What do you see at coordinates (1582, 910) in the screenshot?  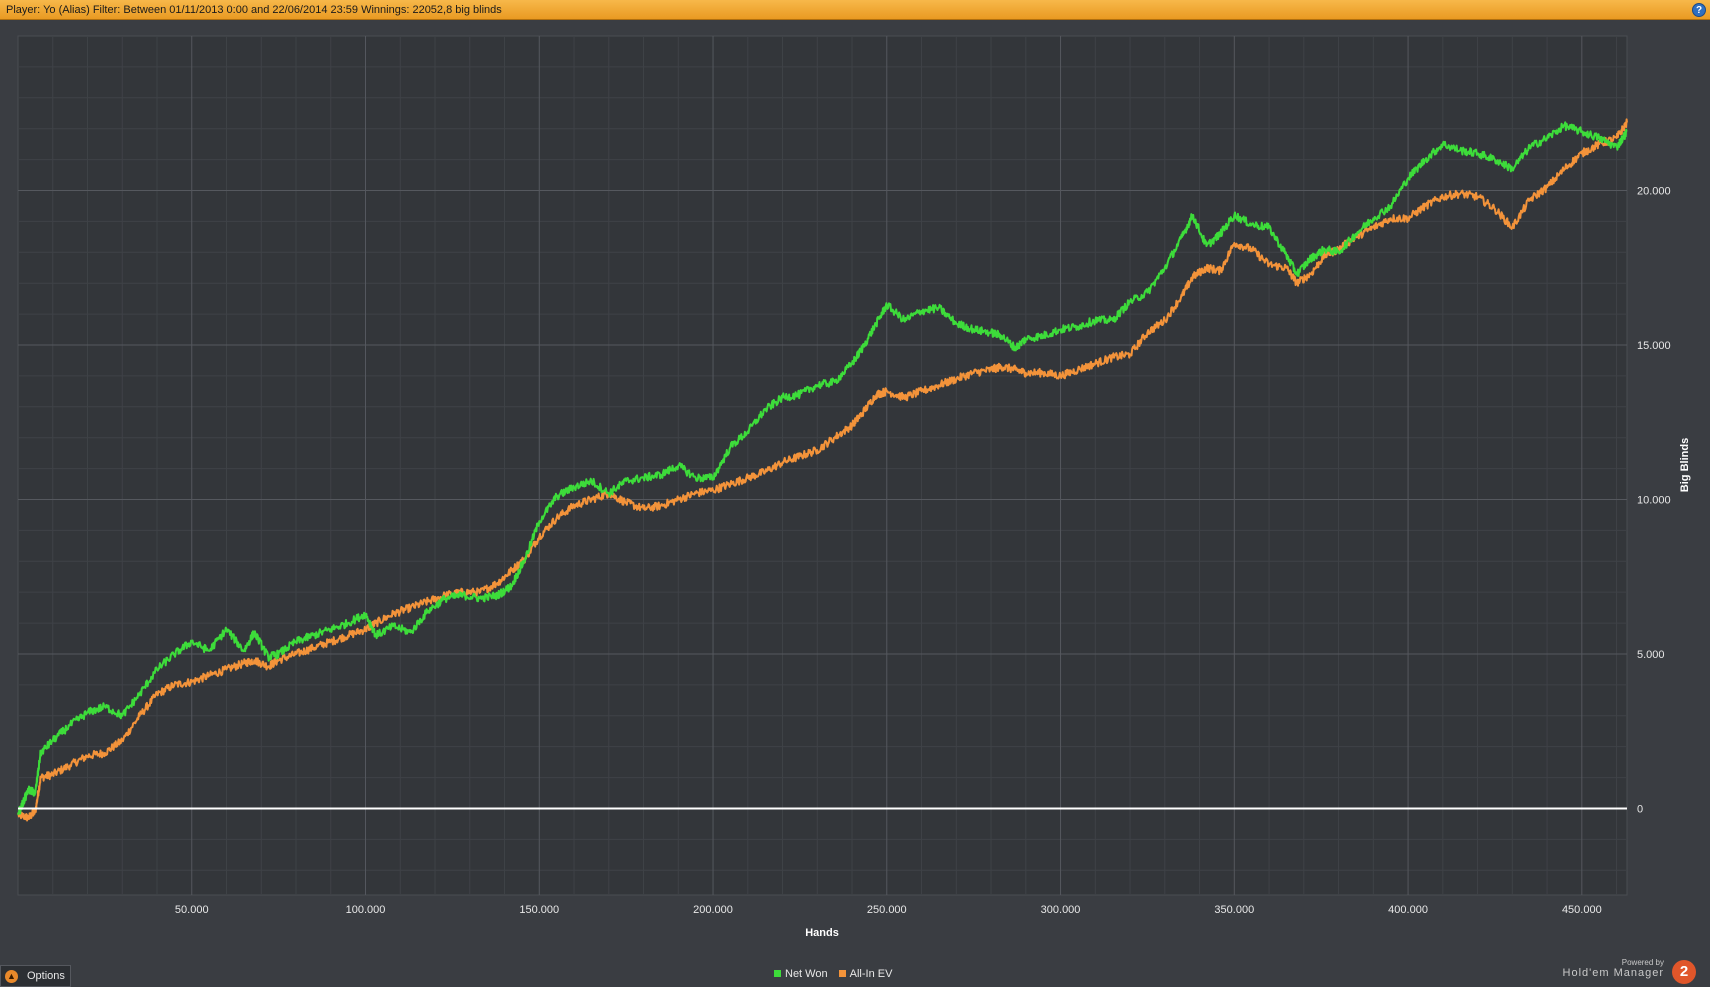 I see `x-tick-label: 450.000` at bounding box center [1582, 910].